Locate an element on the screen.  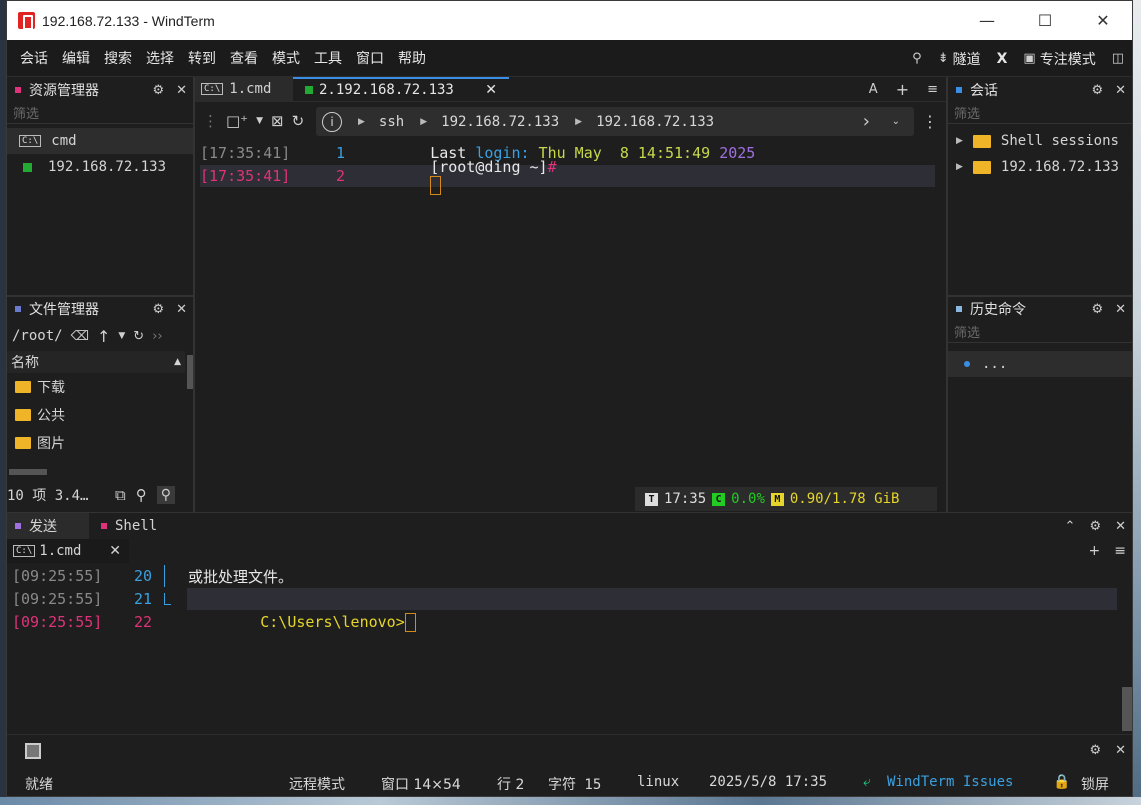
tab-shell: Shell is located at coordinates (123, 526).